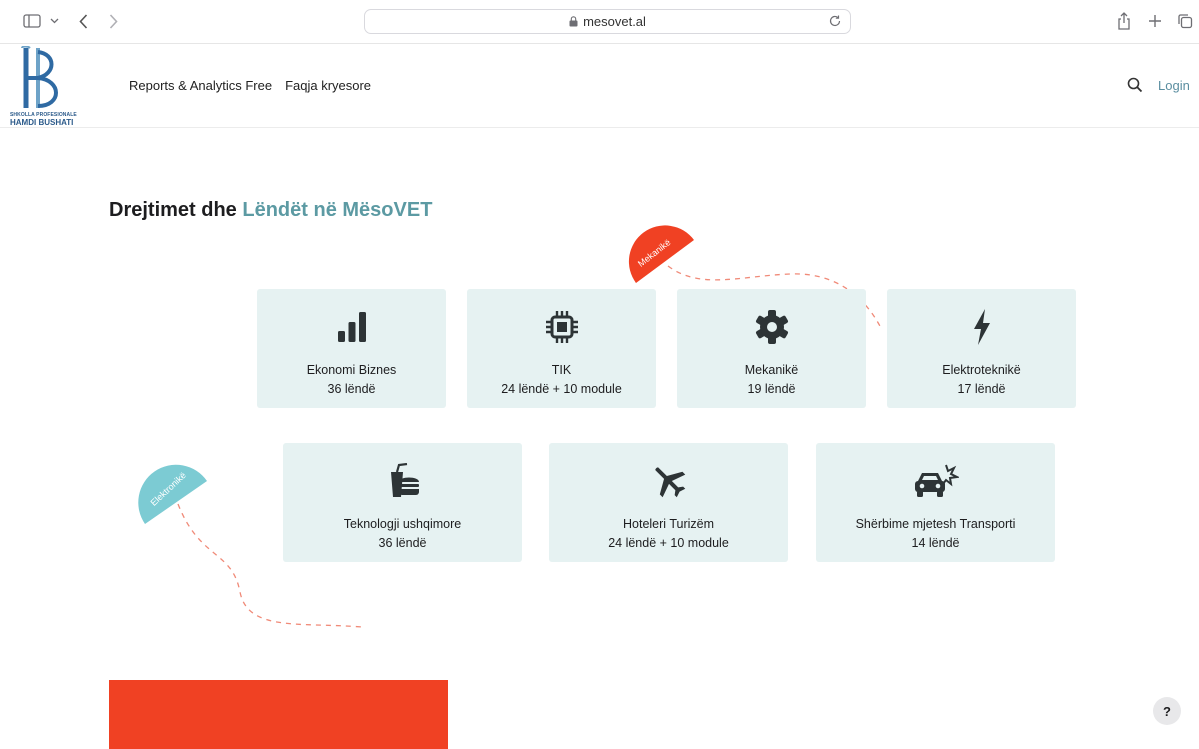  Describe the element at coordinates (561, 348) in the screenshot. I see `card-tik: TIK 24 lëndë + 10 module` at that location.